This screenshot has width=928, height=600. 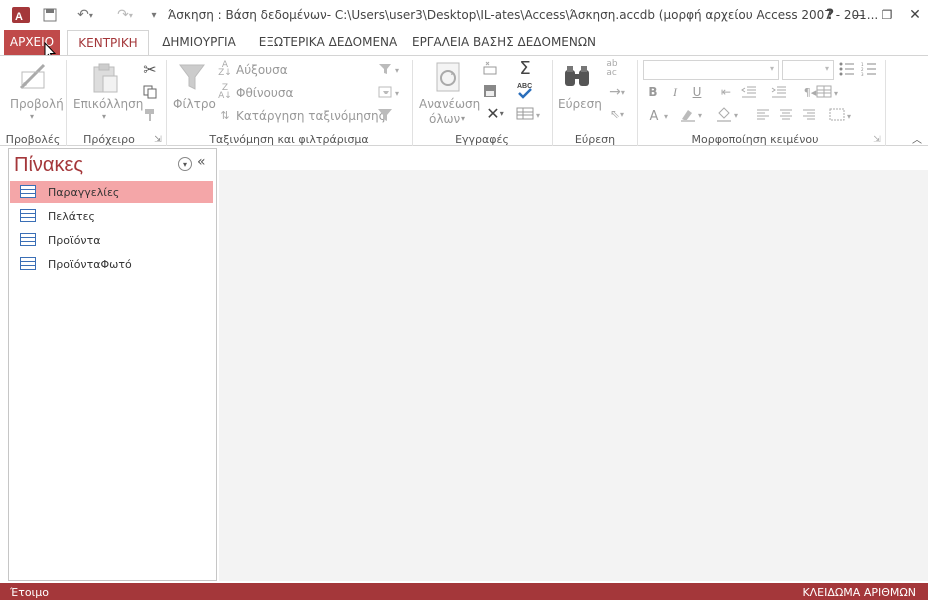 I want to click on toggle-filter-icon, so click(x=385, y=115).